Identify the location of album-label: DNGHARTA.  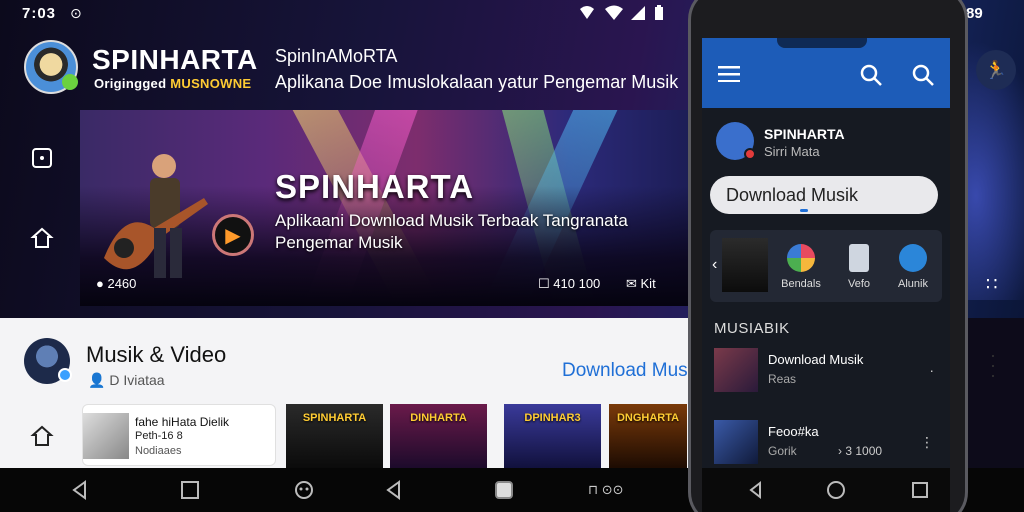
(648, 418).